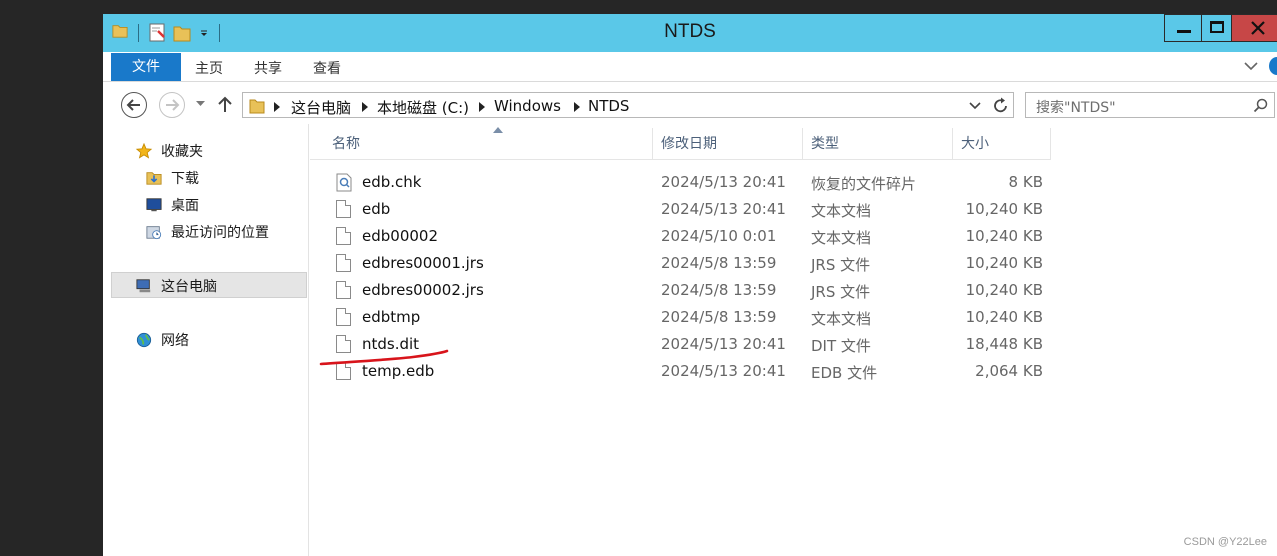 This screenshot has height=556, width=1277. What do you see at coordinates (1254, 28) in the screenshot?
I see `close-button` at bounding box center [1254, 28].